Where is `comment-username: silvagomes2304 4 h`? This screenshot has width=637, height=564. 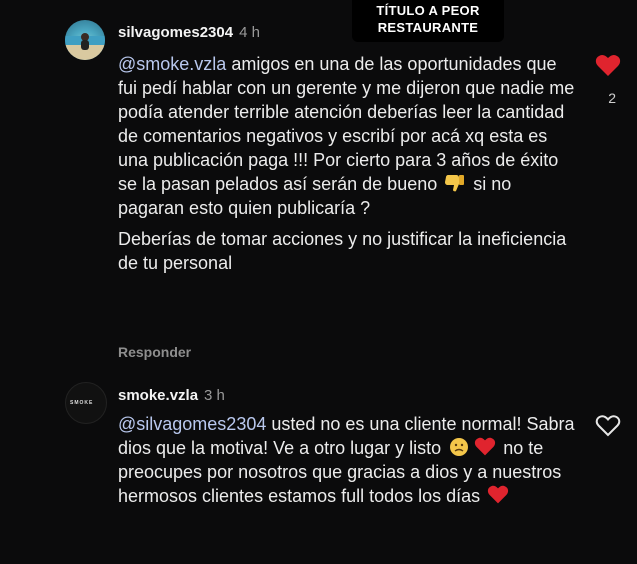 comment-username: silvagomes2304 4 h is located at coordinates (189, 32).